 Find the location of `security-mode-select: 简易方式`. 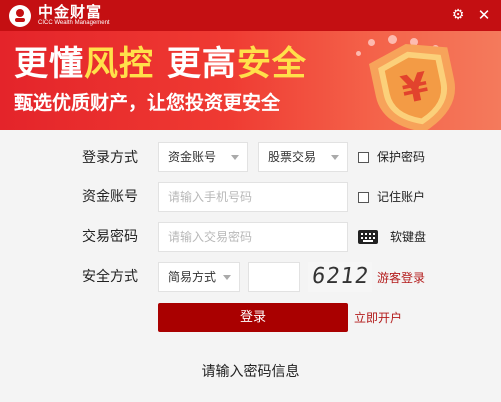

security-mode-select: 简易方式 is located at coordinates (199, 277).